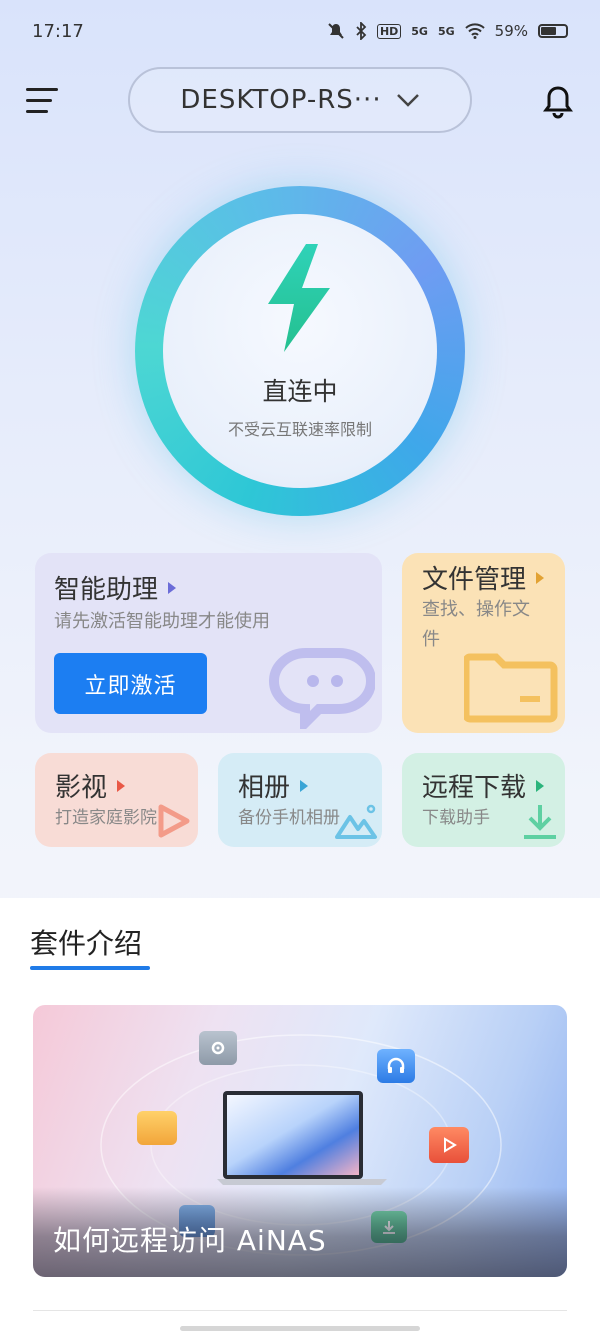 Image resolution: width=600 pixels, height=1333 pixels. Describe the element at coordinates (208, 643) in the screenshot. I see `assistant-card: 智能助理 请先激活智能助理才能使用 立即激活` at that location.